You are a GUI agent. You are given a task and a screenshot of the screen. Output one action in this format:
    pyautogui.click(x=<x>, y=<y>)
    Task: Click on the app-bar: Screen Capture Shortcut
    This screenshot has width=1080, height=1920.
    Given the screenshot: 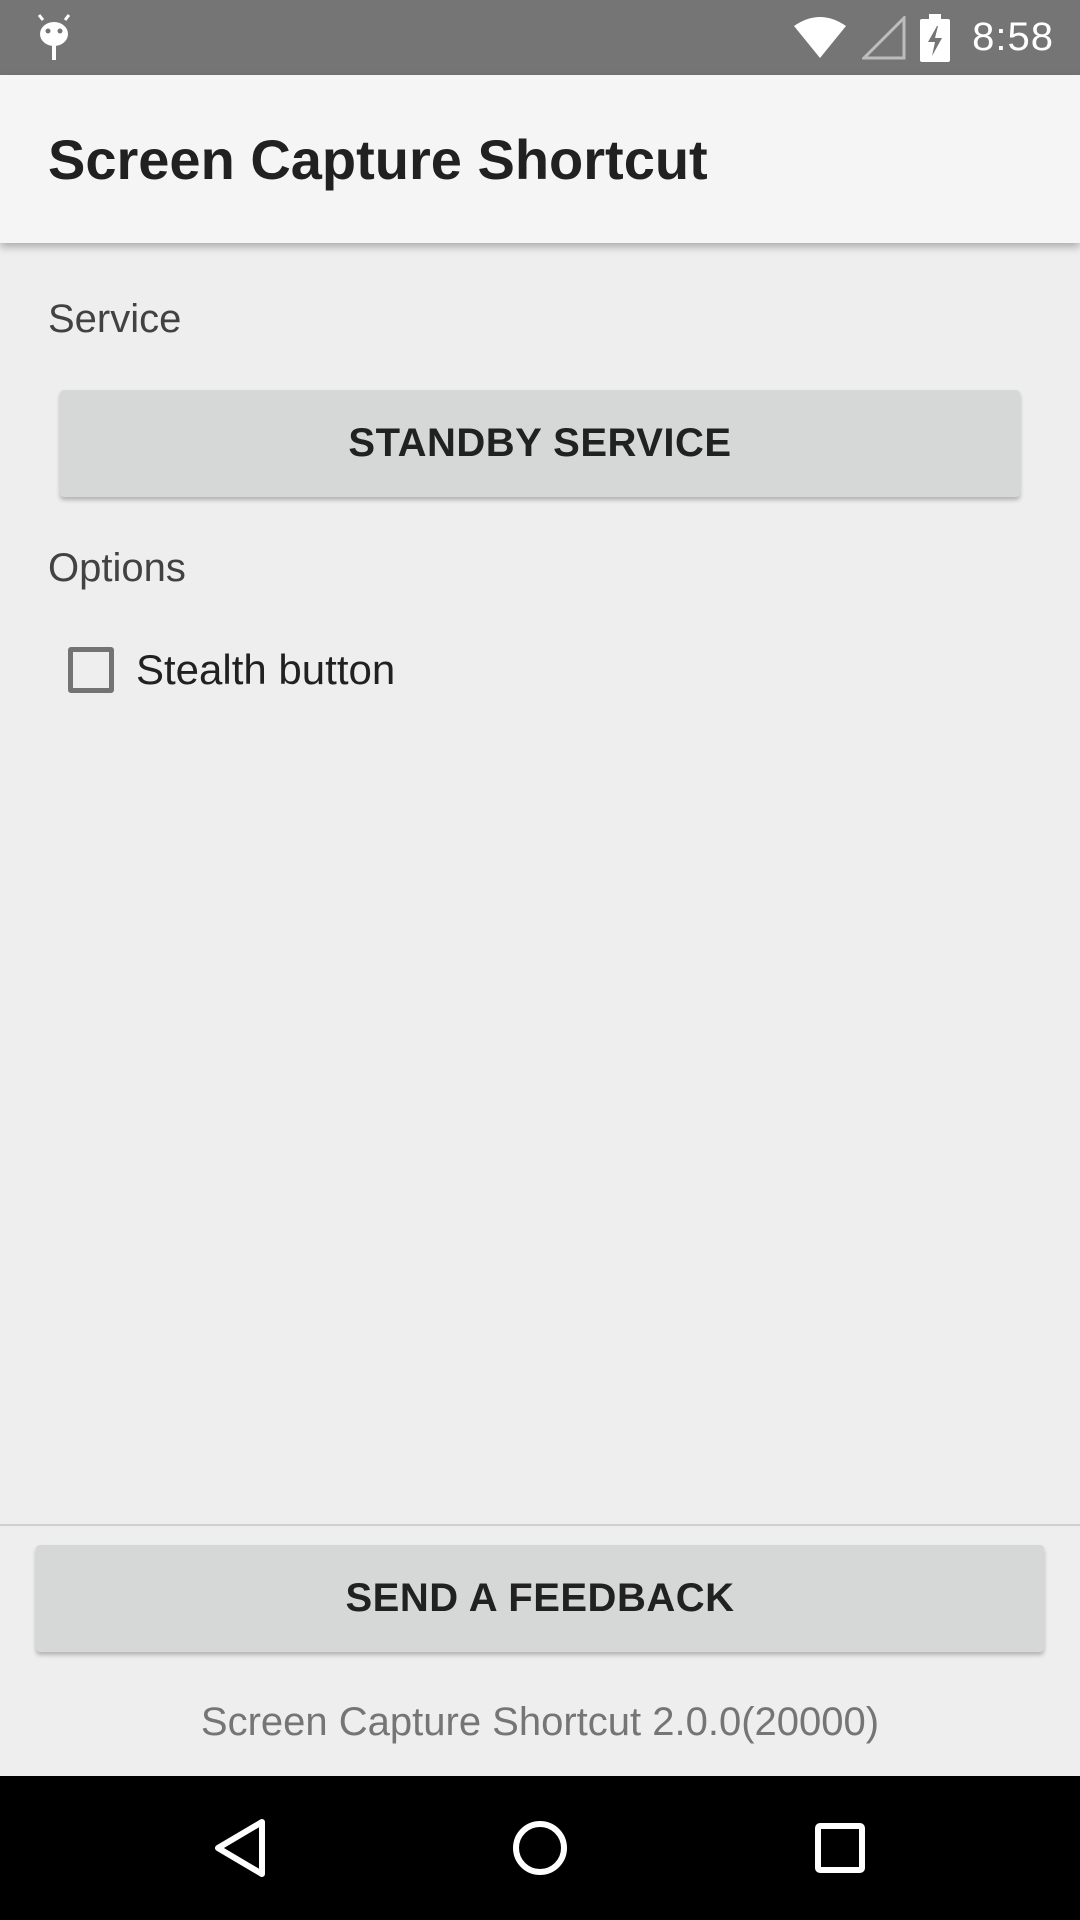 What is the action you would take?
    pyautogui.click(x=540, y=159)
    